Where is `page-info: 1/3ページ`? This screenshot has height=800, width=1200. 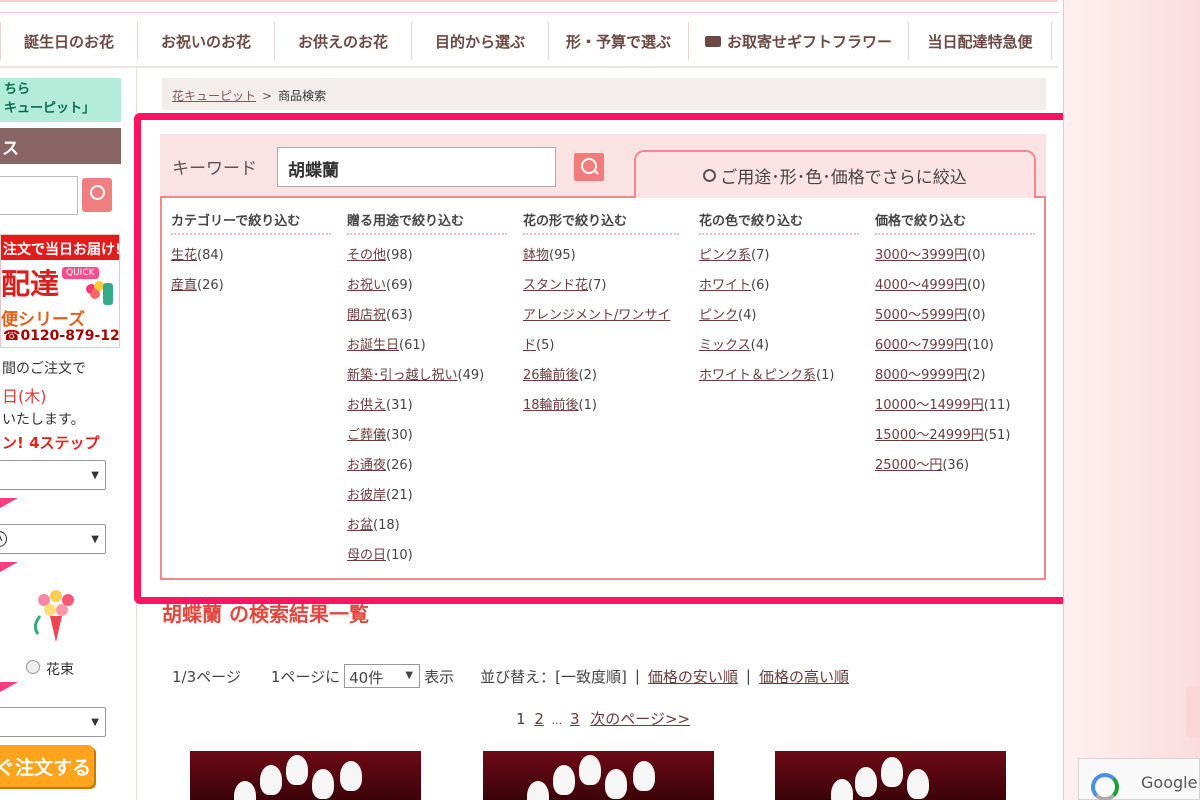
page-info: 1/3ページ is located at coordinates (206, 676).